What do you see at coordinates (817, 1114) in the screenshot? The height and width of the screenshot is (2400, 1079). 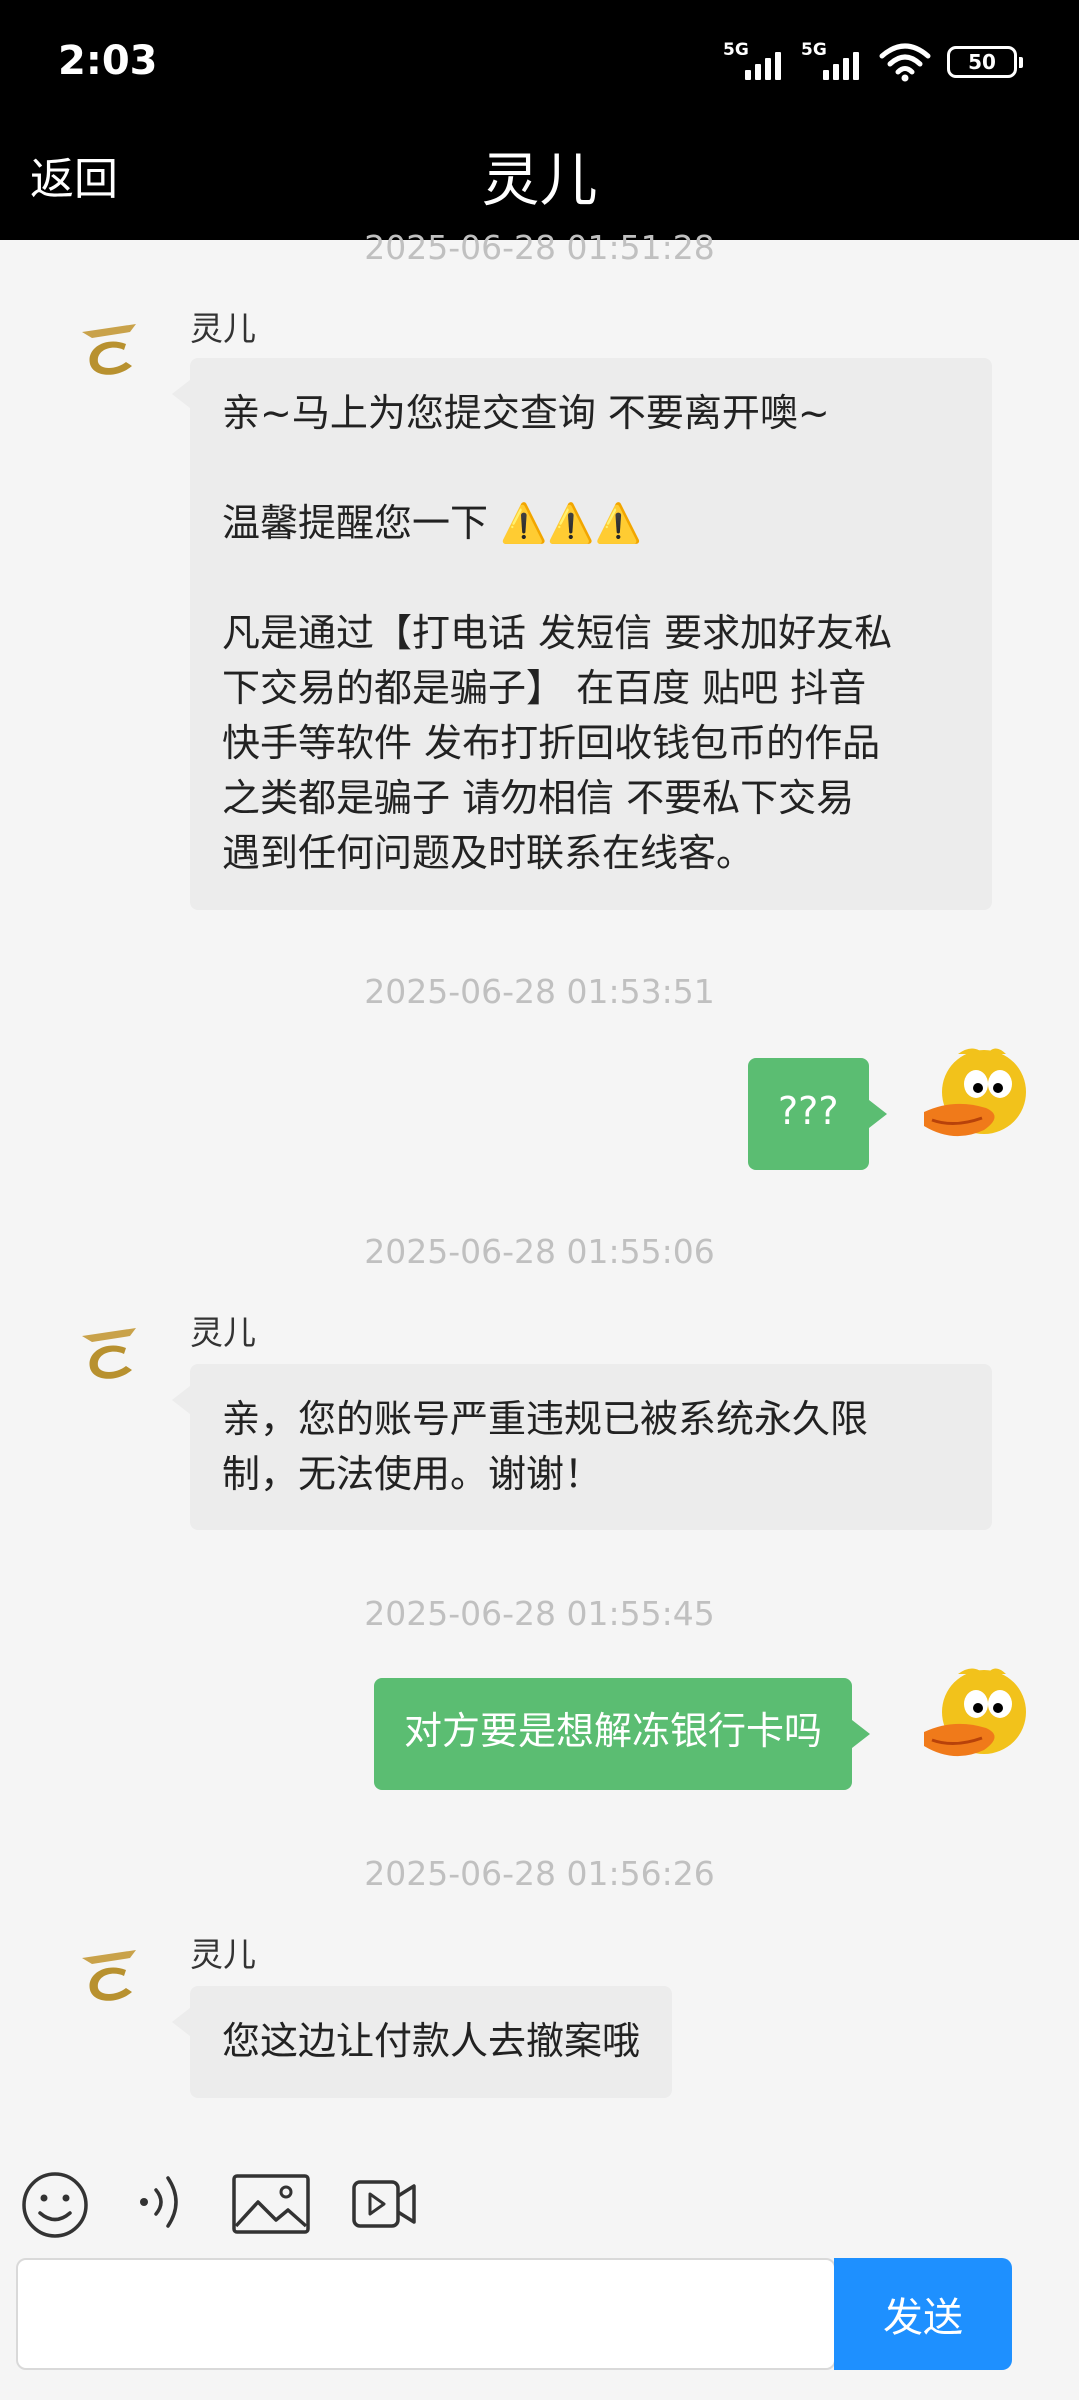 I see `outgoing-message: ???` at bounding box center [817, 1114].